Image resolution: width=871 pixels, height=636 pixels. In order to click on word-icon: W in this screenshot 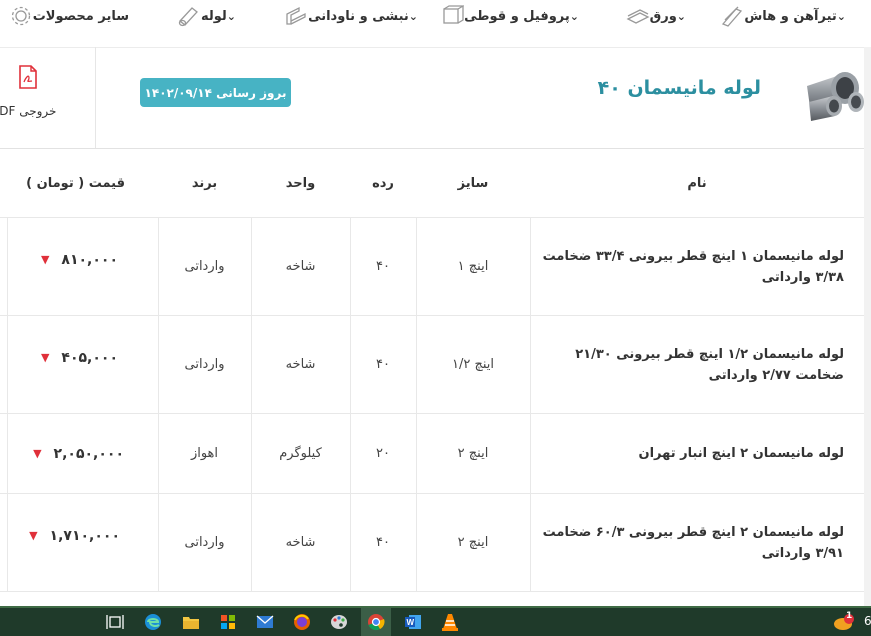, I will do `click(413, 622)`.